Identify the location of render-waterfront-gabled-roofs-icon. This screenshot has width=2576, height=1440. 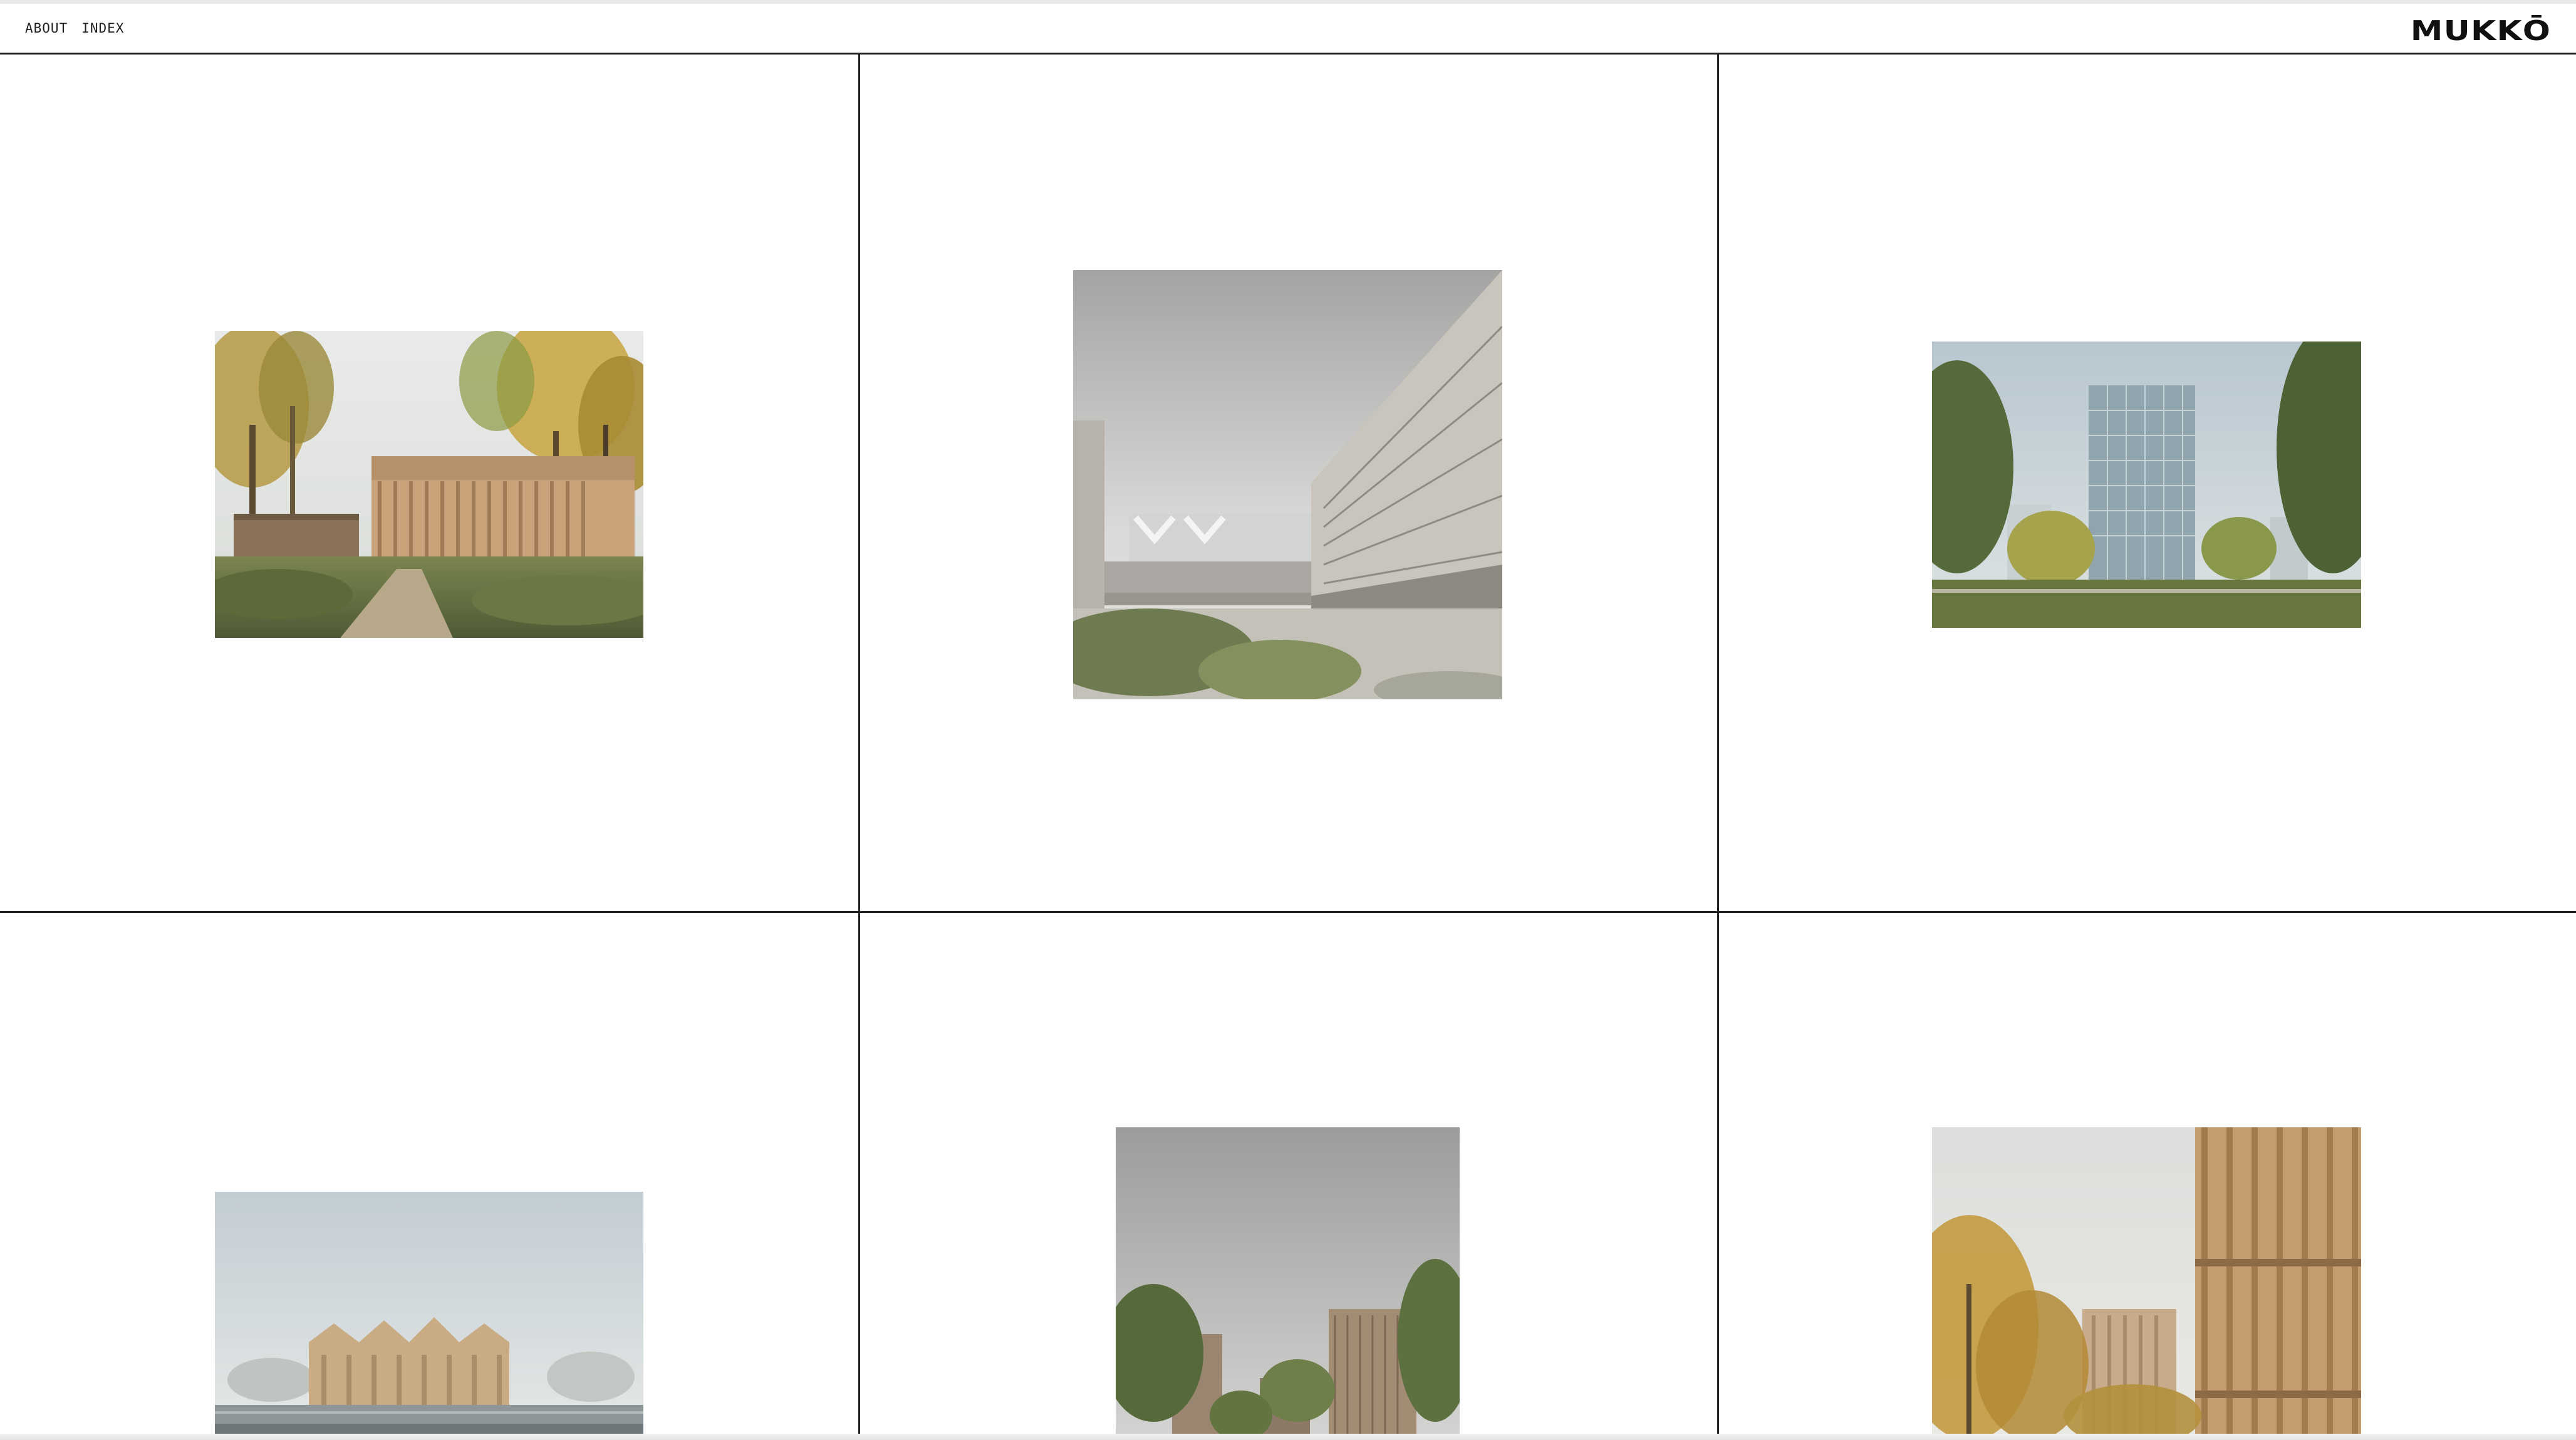
(429, 1316).